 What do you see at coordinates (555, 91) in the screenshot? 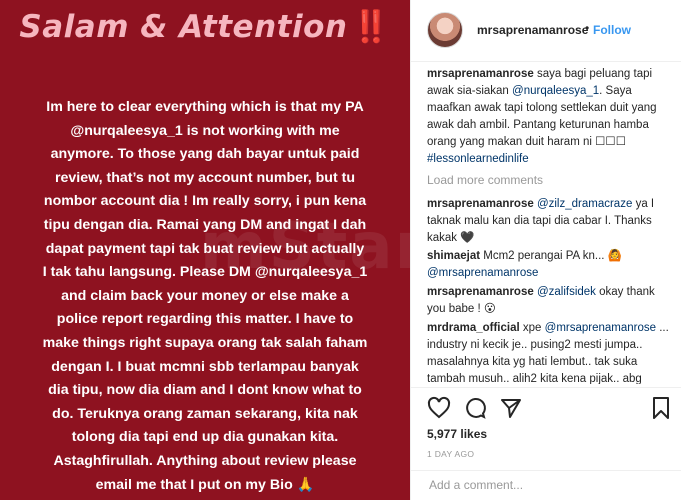
I see `caption-mention: @nurqaleesya_1` at bounding box center [555, 91].